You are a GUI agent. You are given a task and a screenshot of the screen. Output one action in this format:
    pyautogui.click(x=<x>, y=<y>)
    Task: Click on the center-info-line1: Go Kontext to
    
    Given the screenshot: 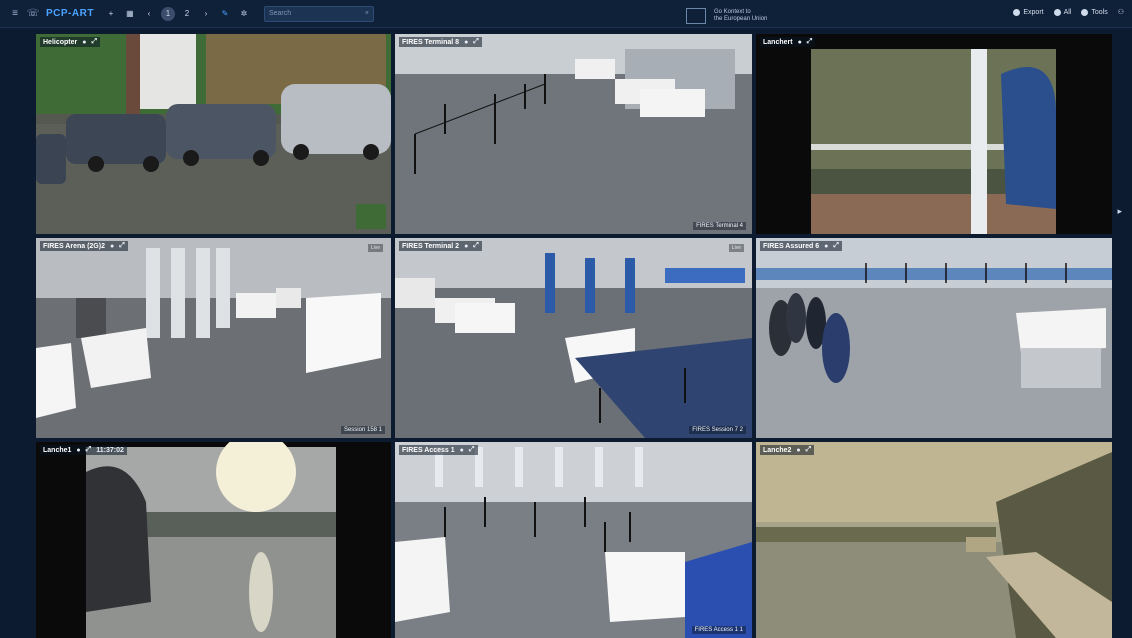 What is the action you would take?
    pyautogui.click(x=732, y=12)
    